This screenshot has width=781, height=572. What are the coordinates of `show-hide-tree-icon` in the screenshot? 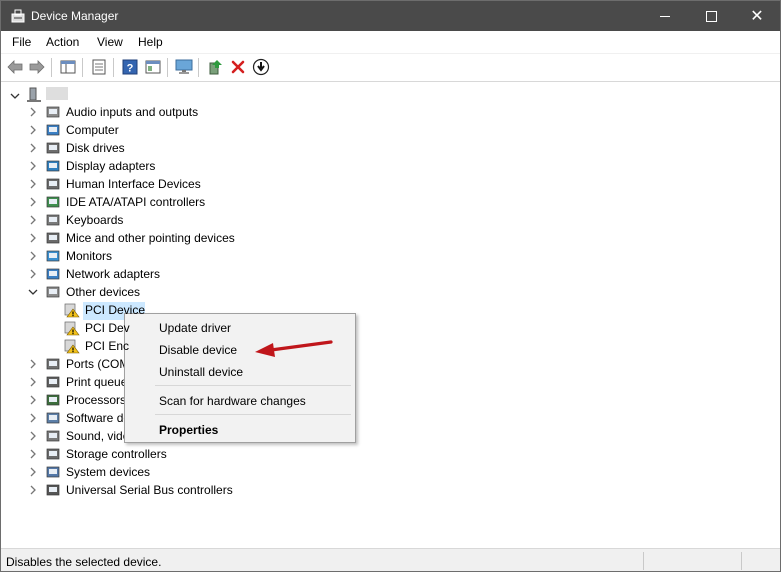 It's located at (68, 67).